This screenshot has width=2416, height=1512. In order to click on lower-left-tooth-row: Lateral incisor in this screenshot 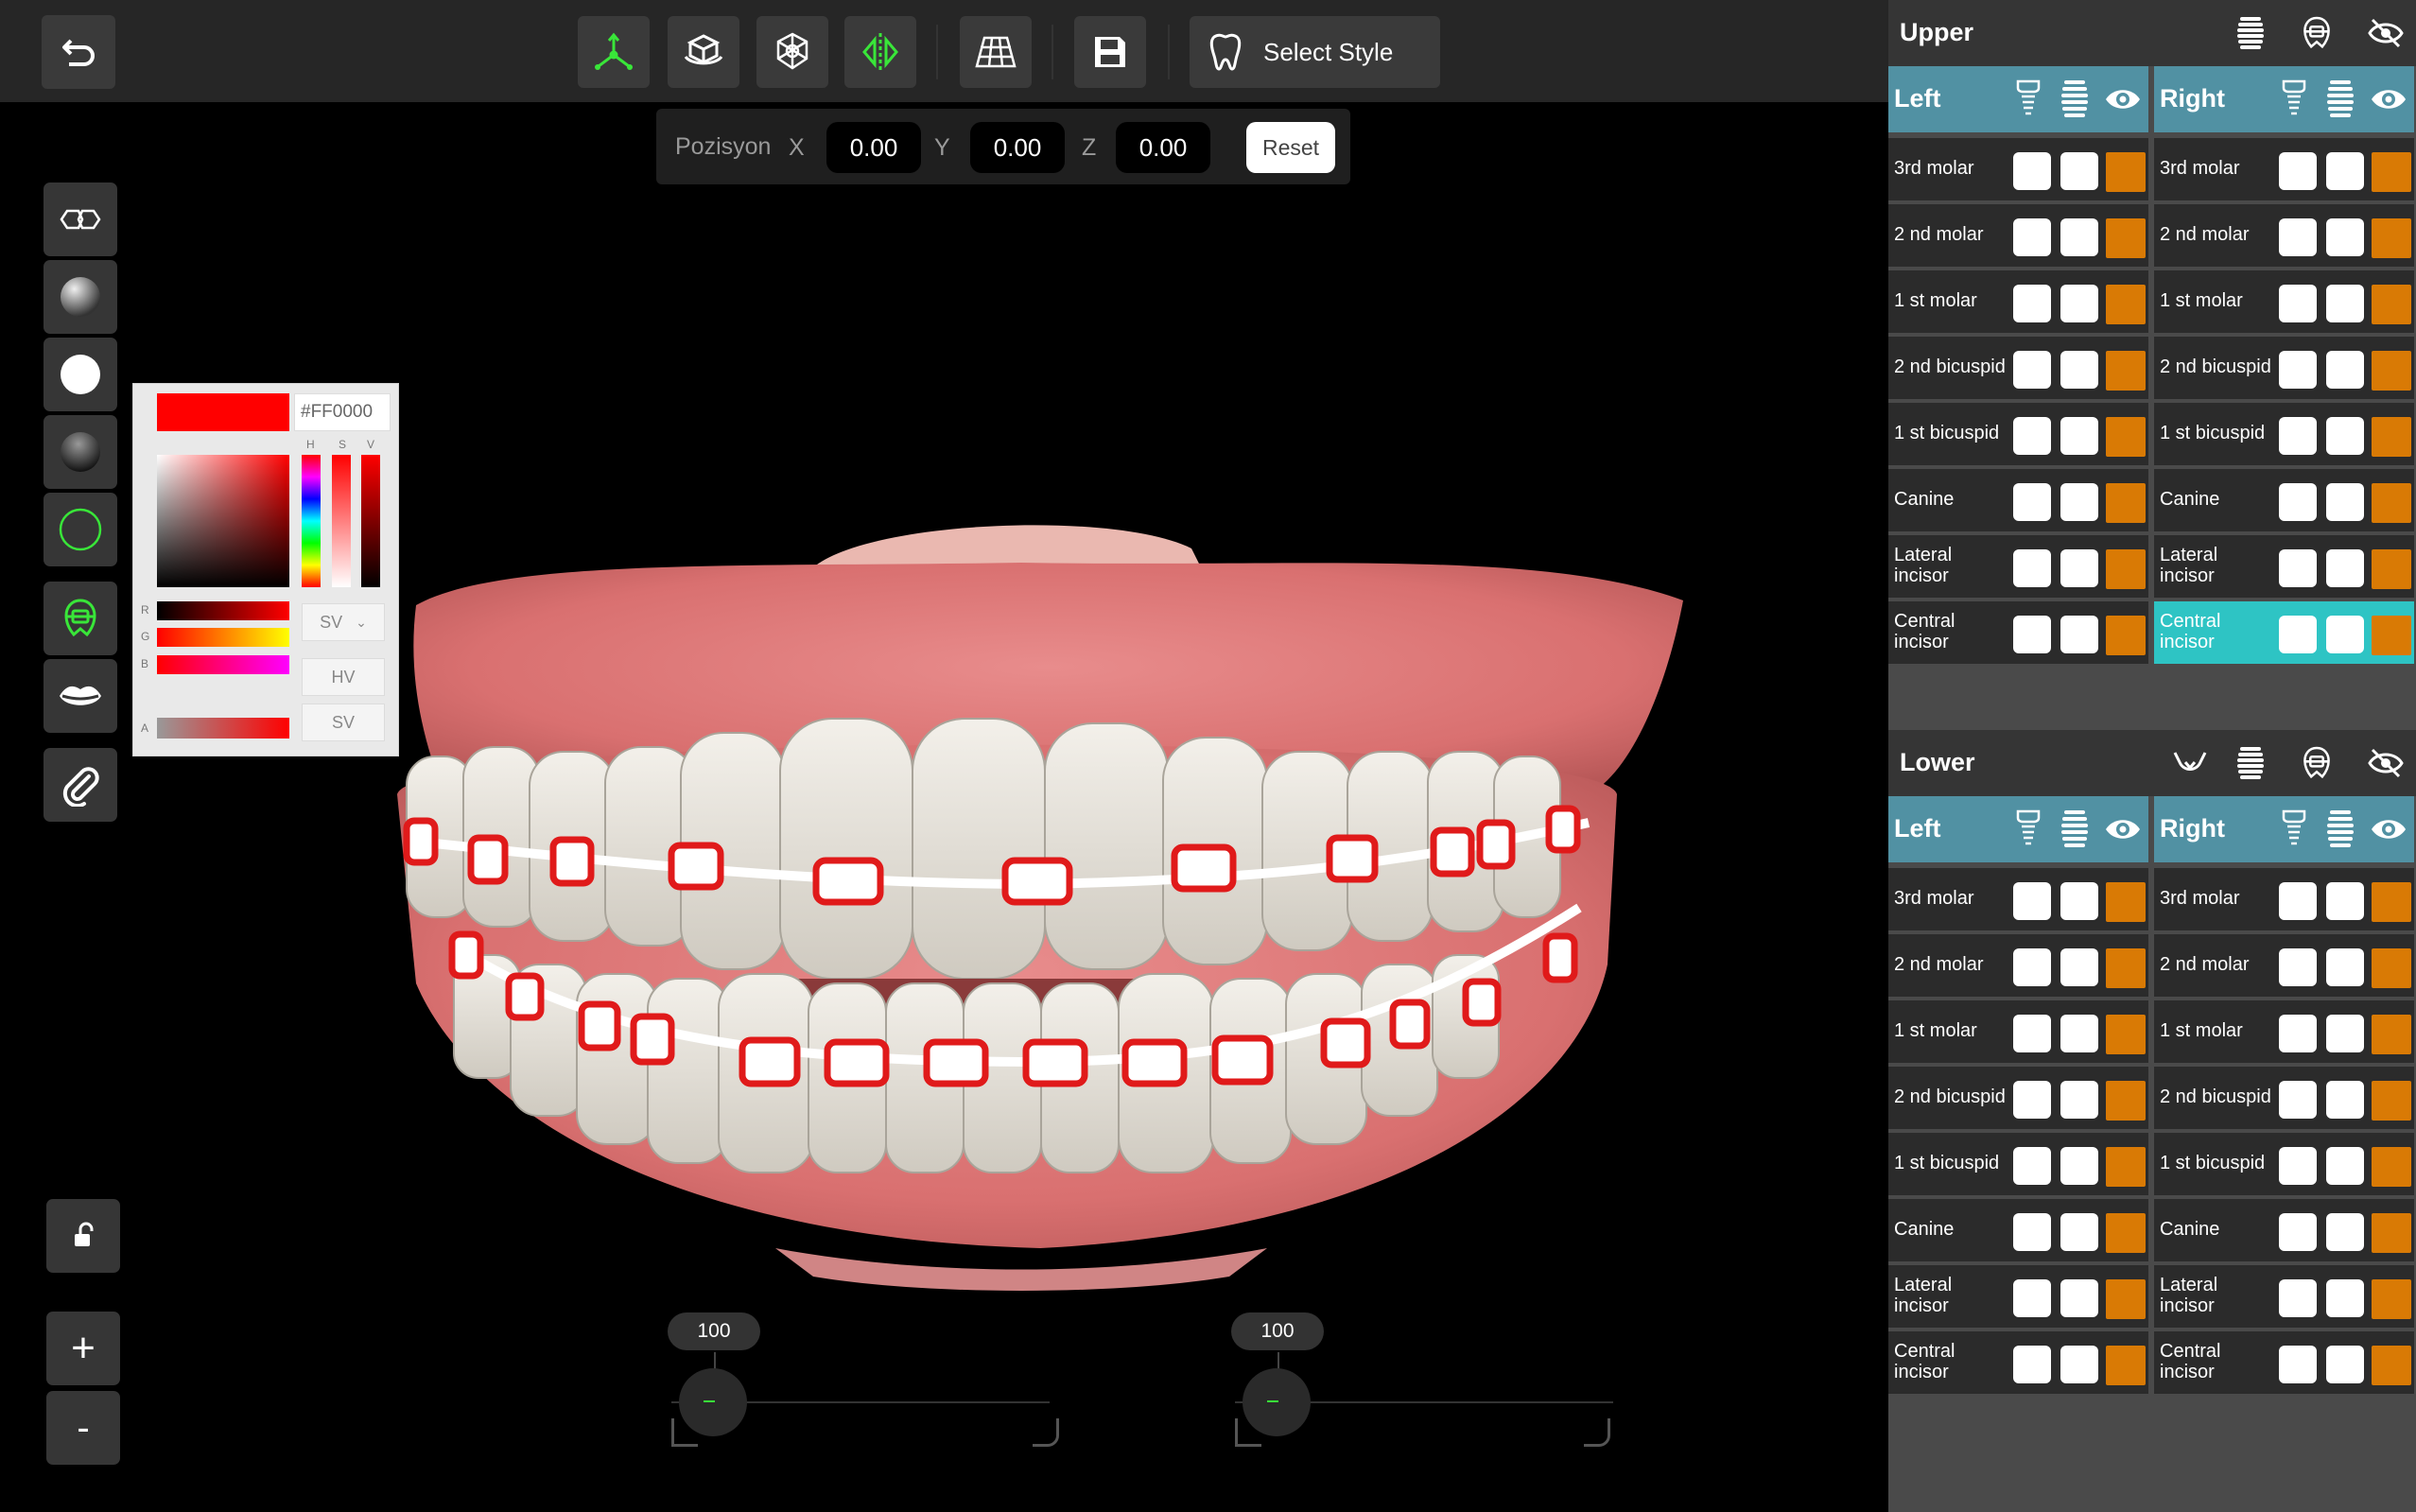, I will do `click(2018, 1297)`.